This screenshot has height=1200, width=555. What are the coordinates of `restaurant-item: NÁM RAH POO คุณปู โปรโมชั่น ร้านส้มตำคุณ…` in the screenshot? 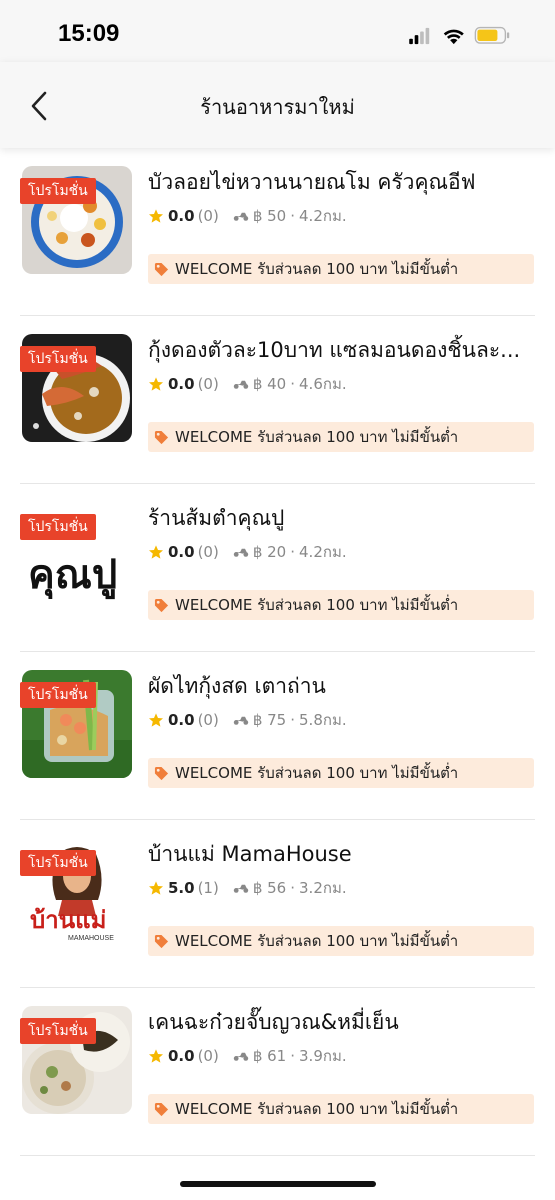 It's located at (277, 568).